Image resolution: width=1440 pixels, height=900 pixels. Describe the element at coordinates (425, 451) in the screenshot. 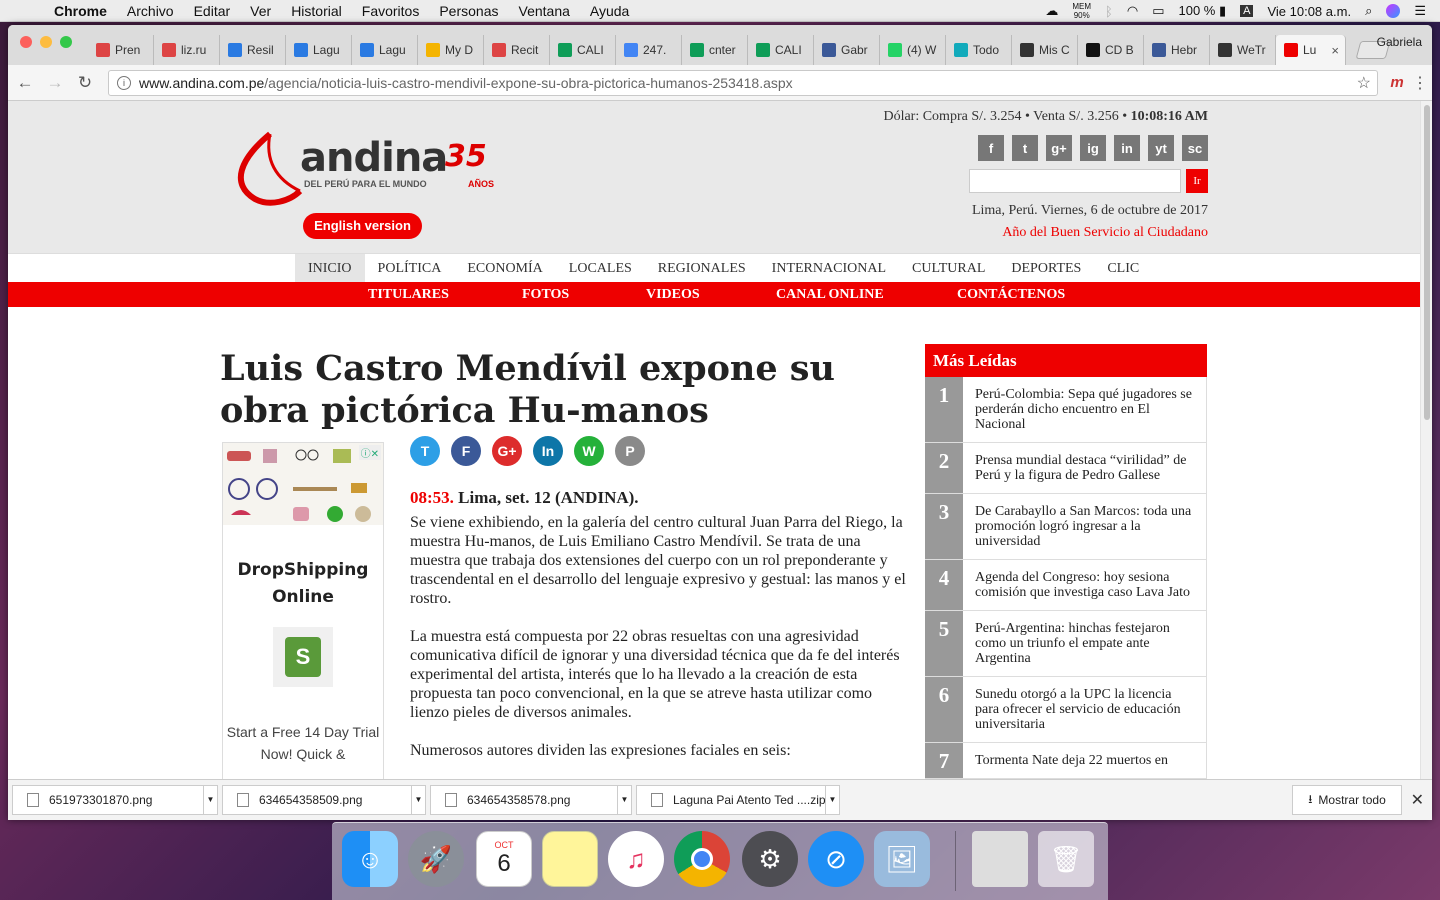

I see `twitter-share-icon: T` at that location.